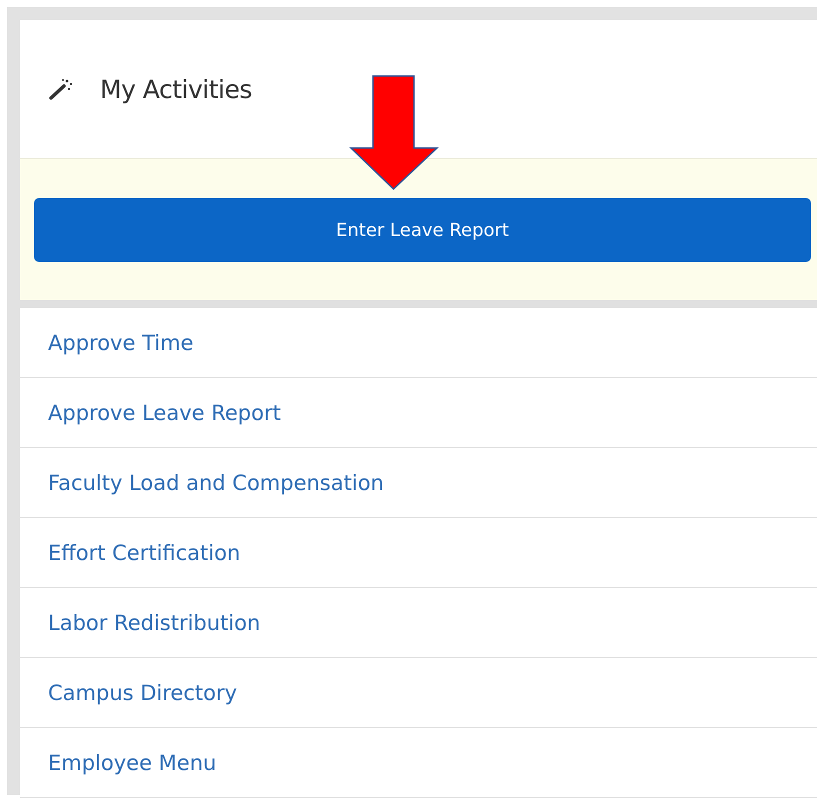 Image resolution: width=817 pixels, height=801 pixels. I want to click on activity-link: Approve Leave Report, so click(418, 413).